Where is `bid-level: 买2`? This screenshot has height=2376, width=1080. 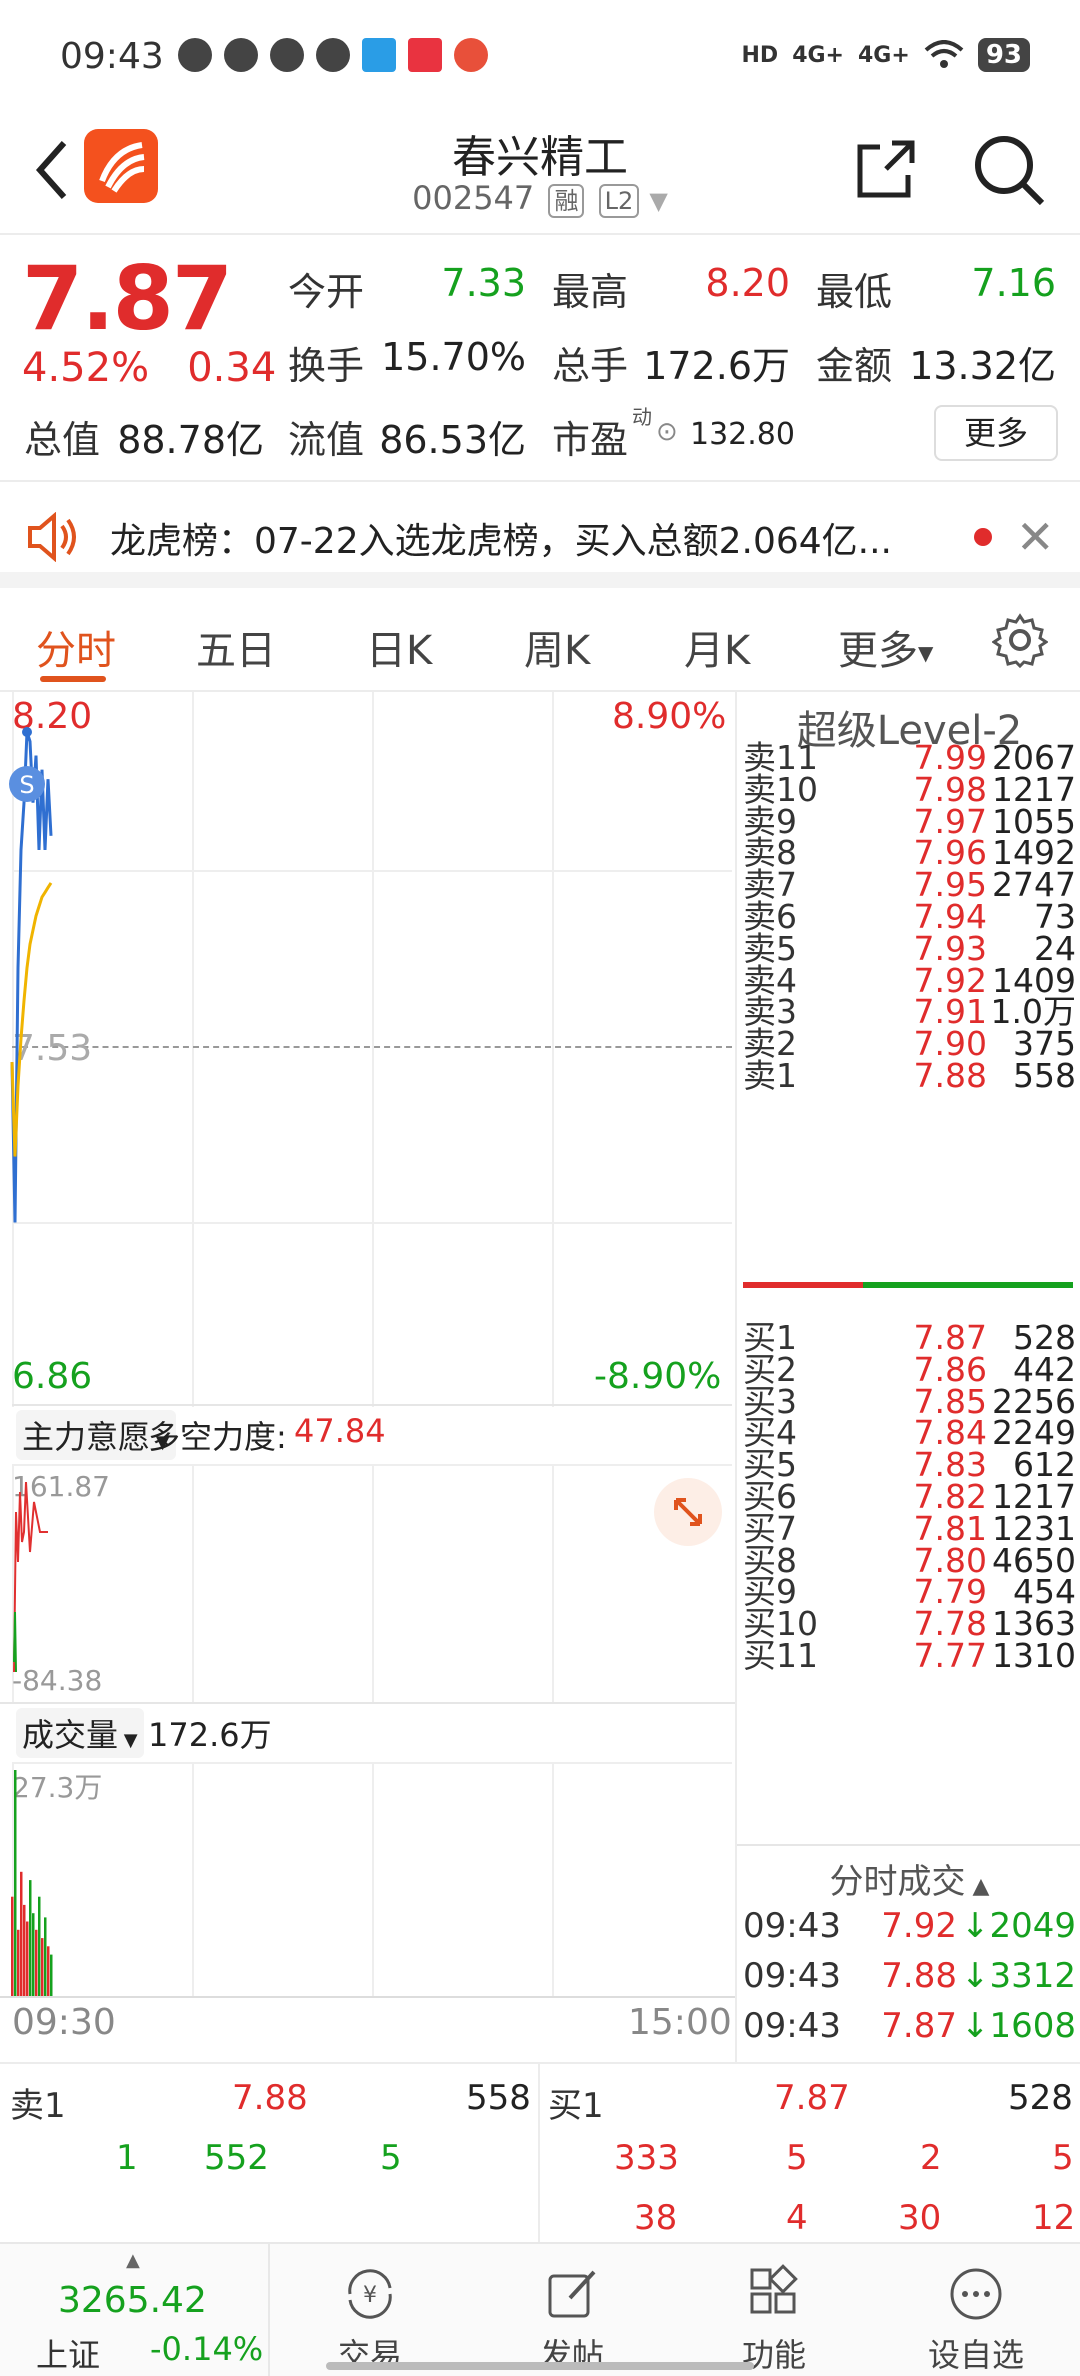
bid-level: 买2 is located at coordinates (770, 1369).